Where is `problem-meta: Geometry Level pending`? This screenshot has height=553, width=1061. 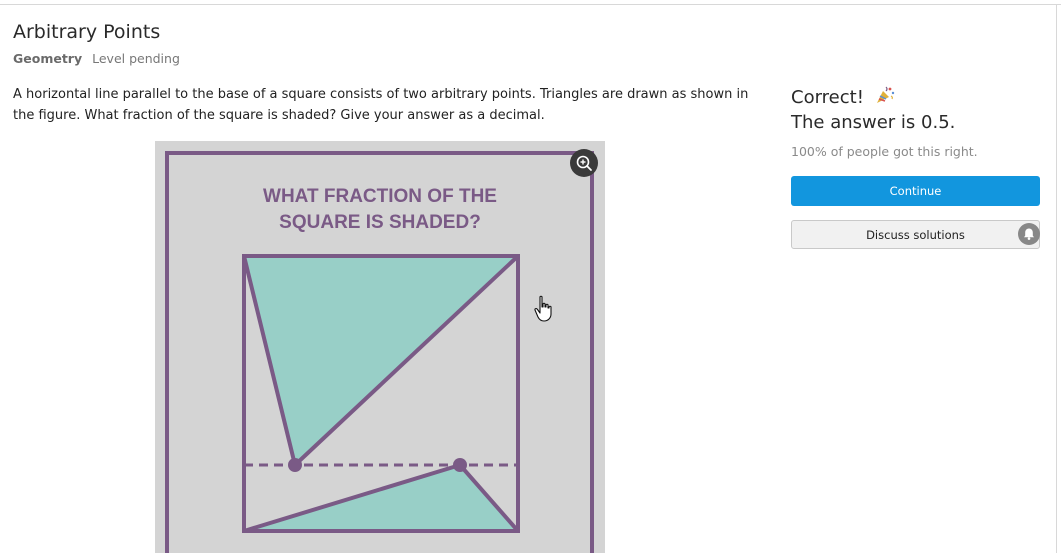 problem-meta: Geometry Level pending is located at coordinates (96, 58).